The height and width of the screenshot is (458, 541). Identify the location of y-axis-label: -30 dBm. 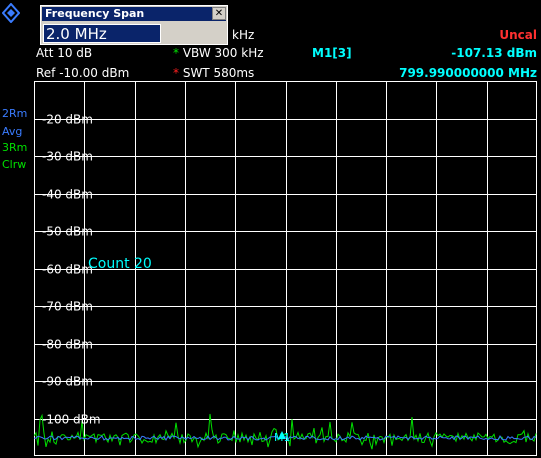
(67, 157).